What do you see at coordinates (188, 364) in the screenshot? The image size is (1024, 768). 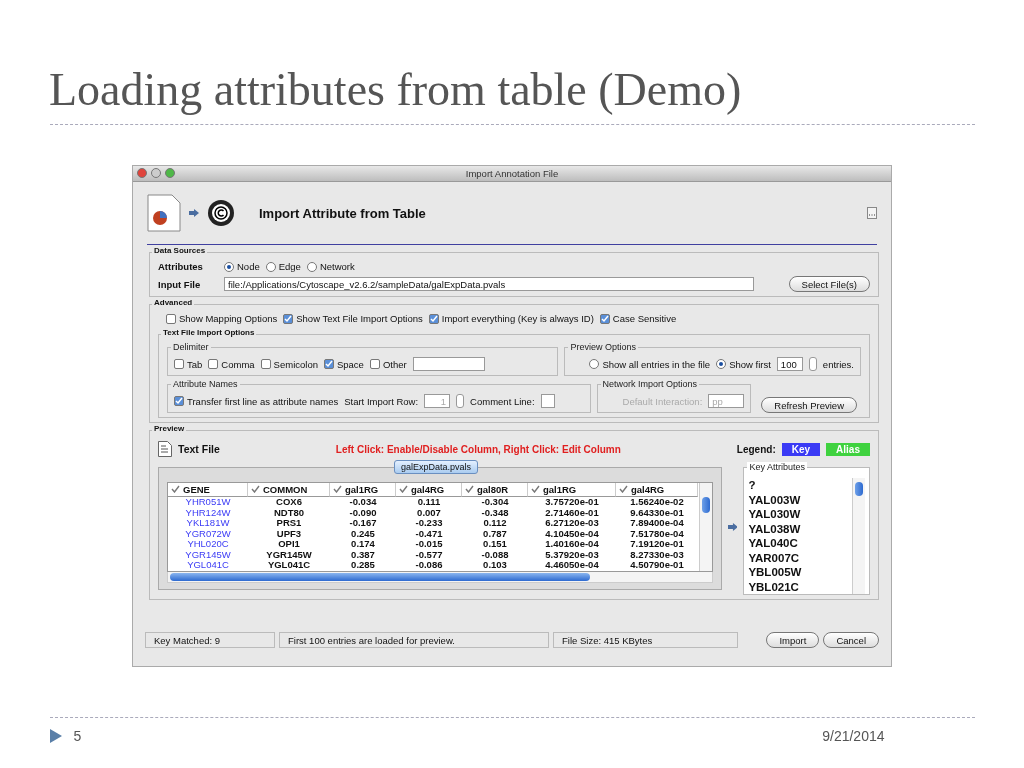 I see `checkbox-option: Tab` at bounding box center [188, 364].